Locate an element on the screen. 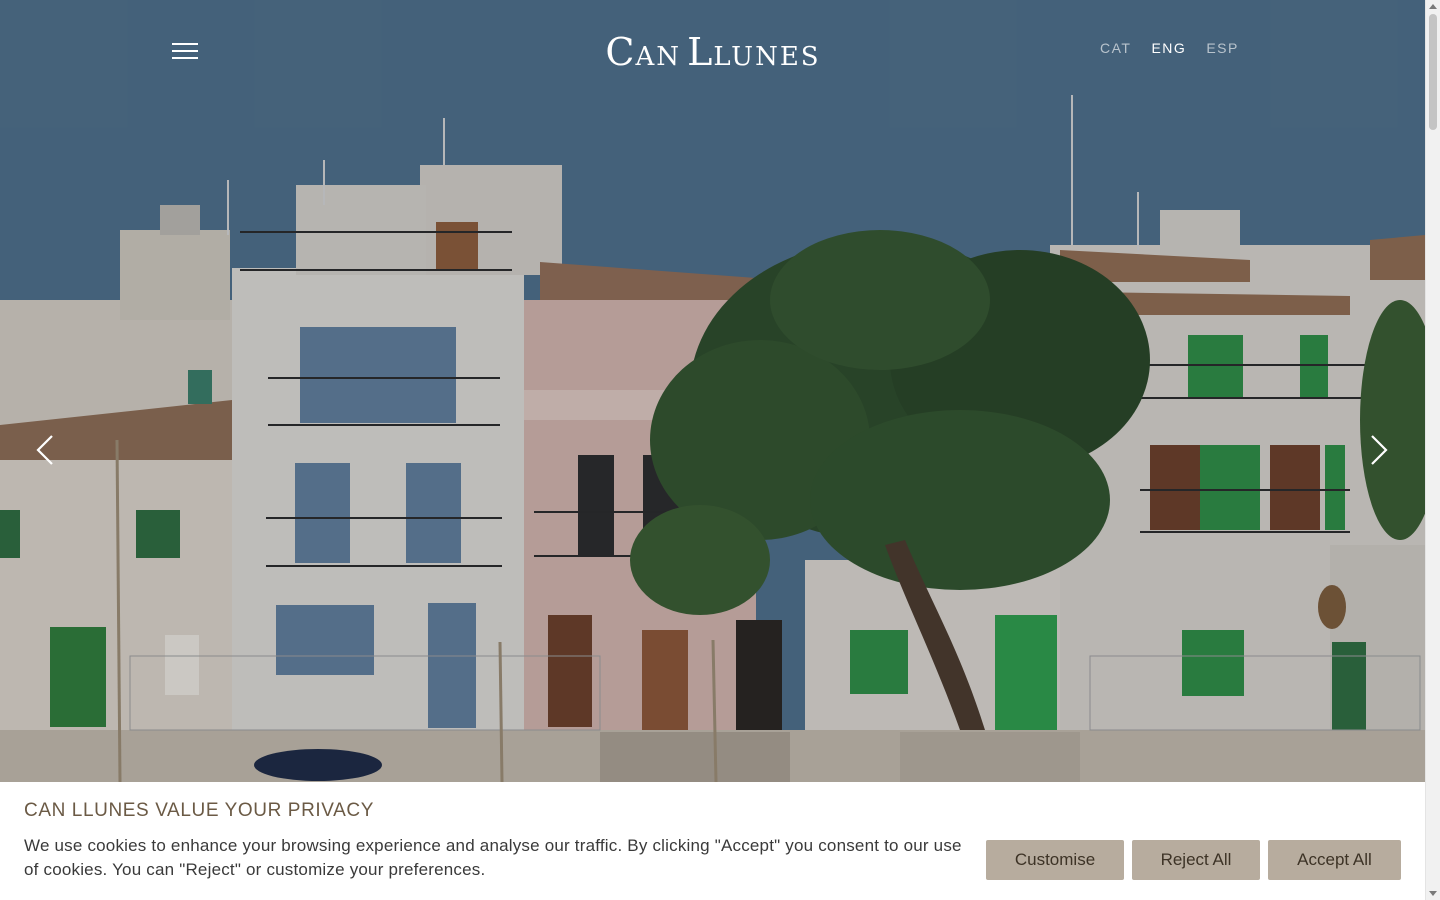  chevron-left-icon is located at coordinates (44, 450).